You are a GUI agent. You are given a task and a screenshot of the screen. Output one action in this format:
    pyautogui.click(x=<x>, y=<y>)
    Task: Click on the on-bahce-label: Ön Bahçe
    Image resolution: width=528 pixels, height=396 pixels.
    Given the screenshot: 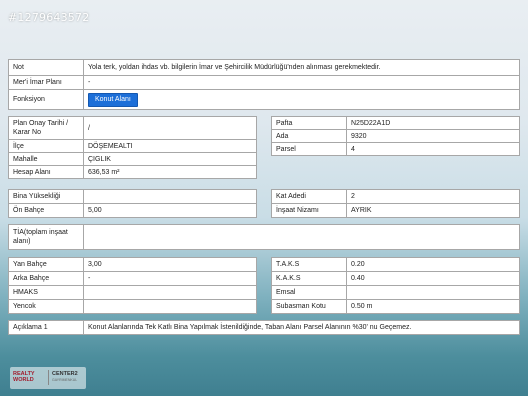 What is the action you would take?
    pyautogui.click(x=46, y=210)
    